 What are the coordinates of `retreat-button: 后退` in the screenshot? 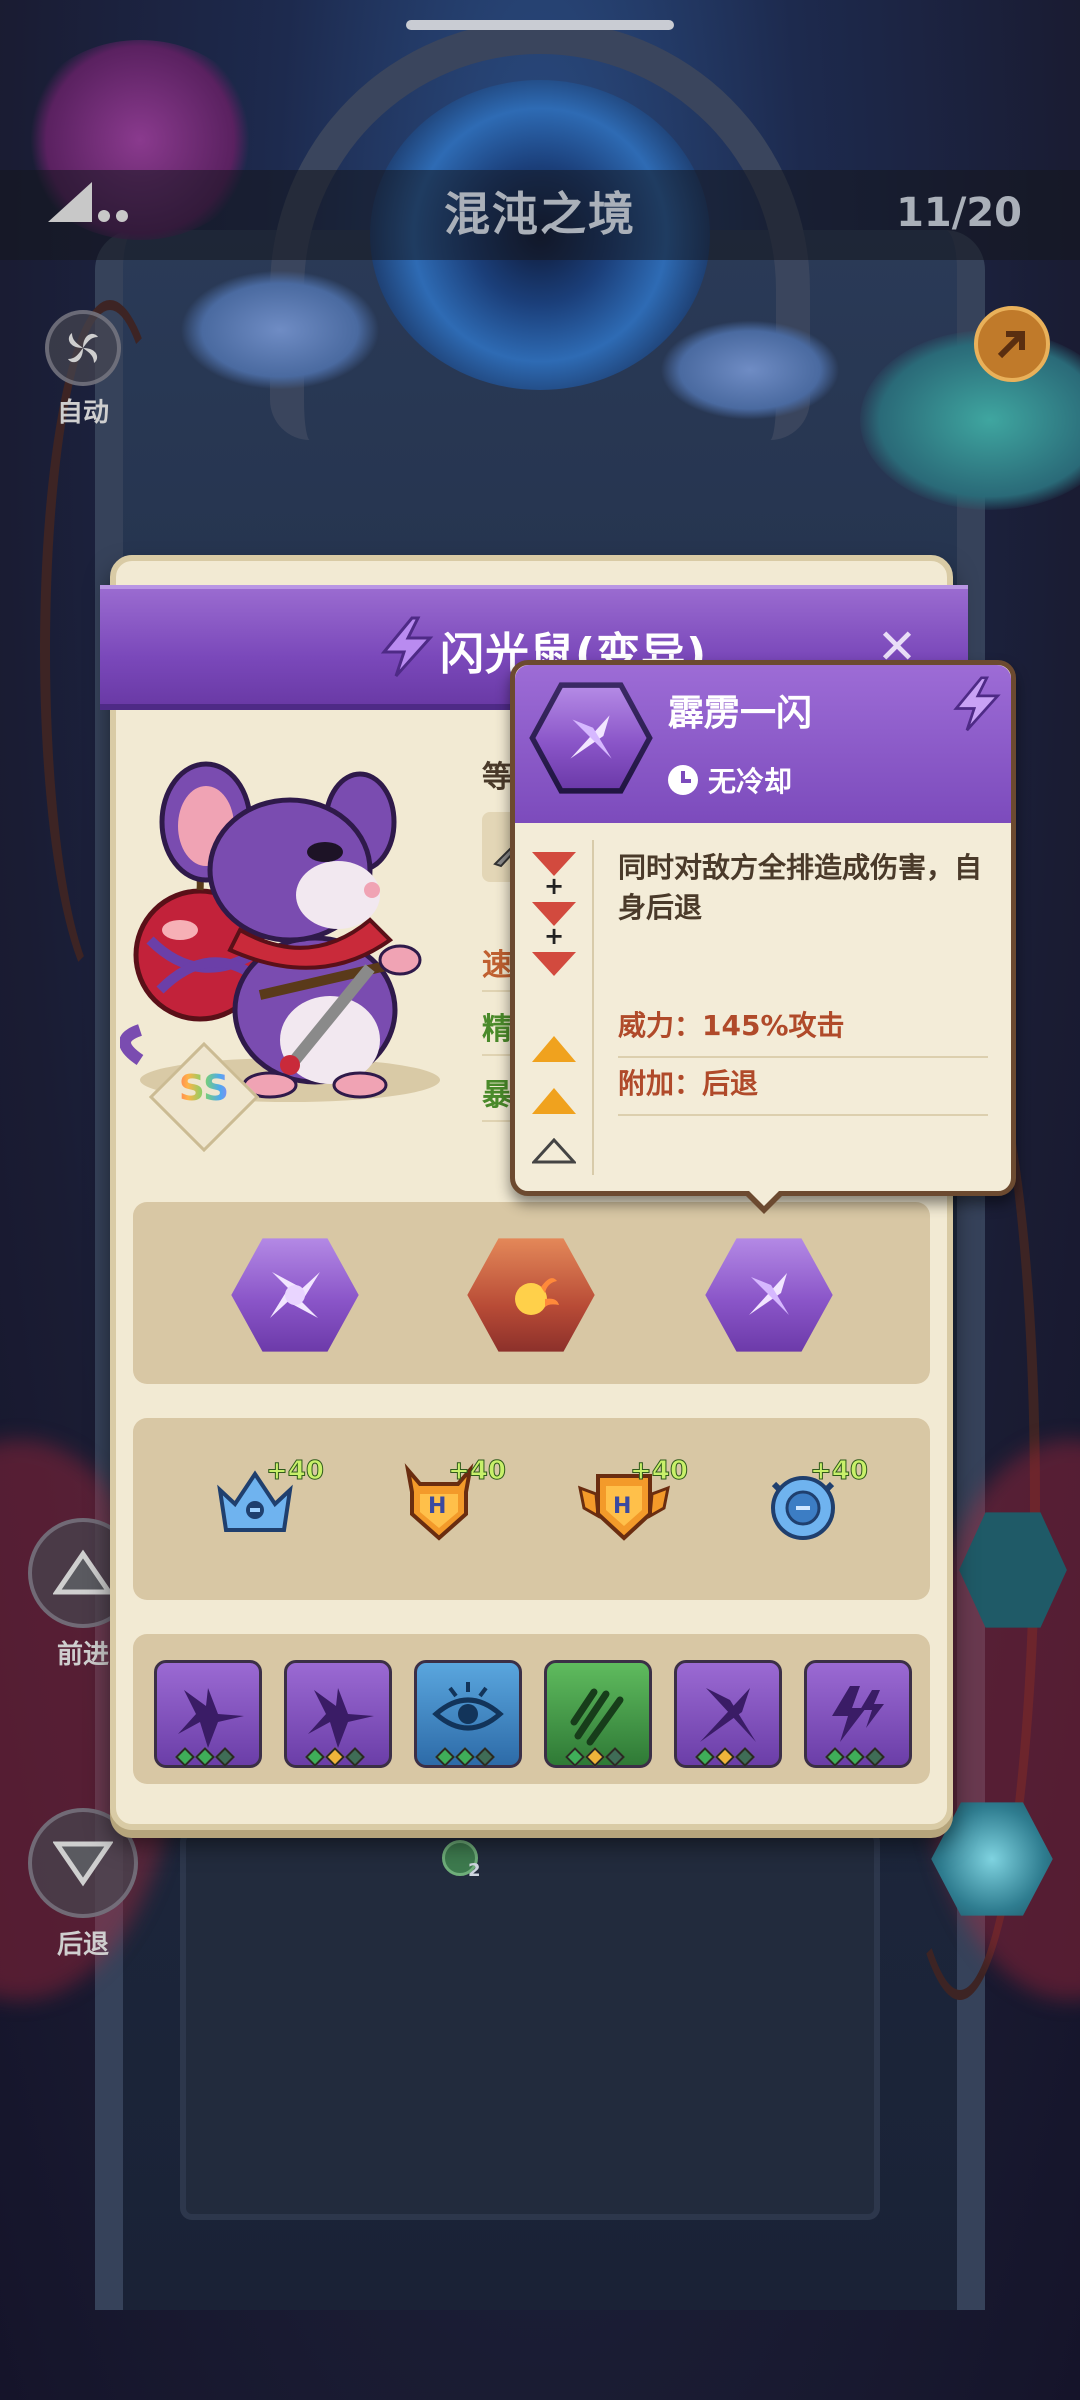 It's located at (83, 1884).